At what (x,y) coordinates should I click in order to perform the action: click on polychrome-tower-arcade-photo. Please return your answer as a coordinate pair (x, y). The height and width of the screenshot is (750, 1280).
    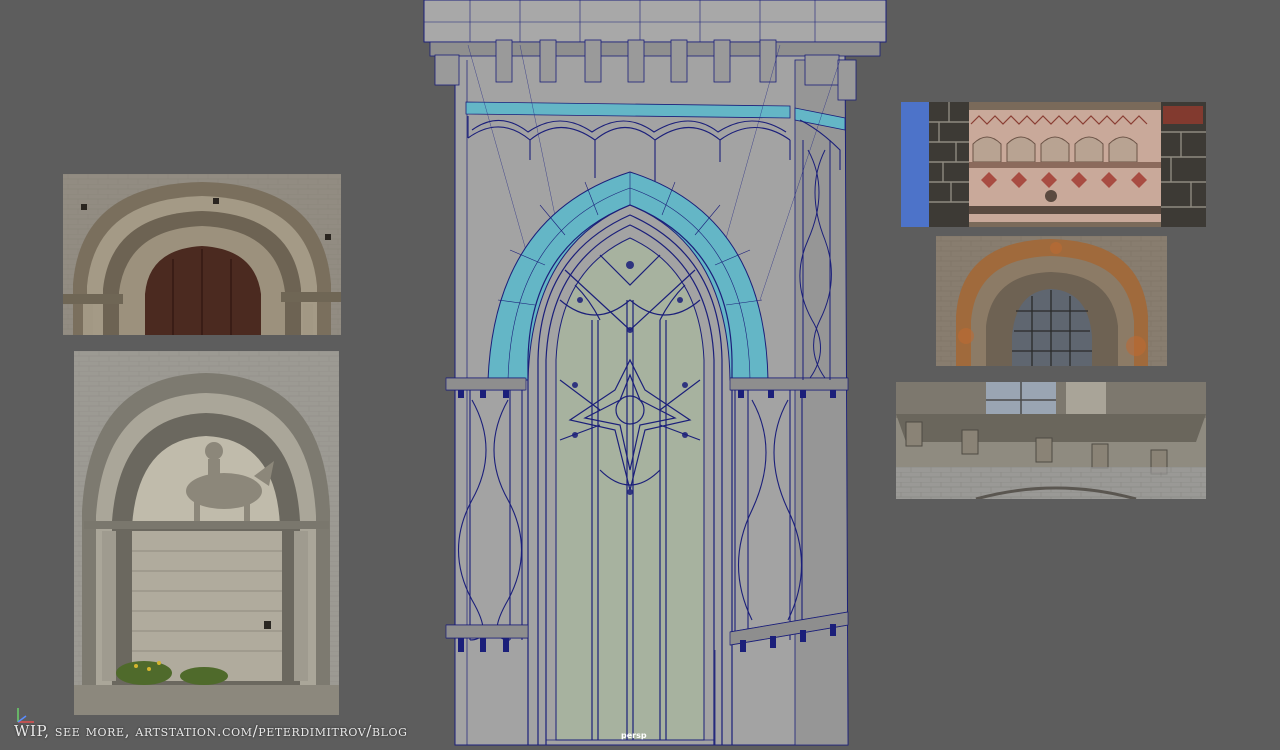
    Looking at the image, I should click on (1053, 164).